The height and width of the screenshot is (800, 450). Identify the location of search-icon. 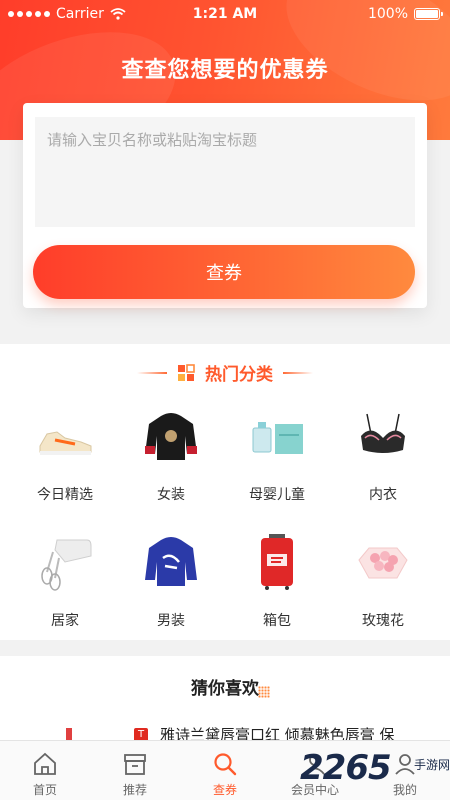
(225, 764).